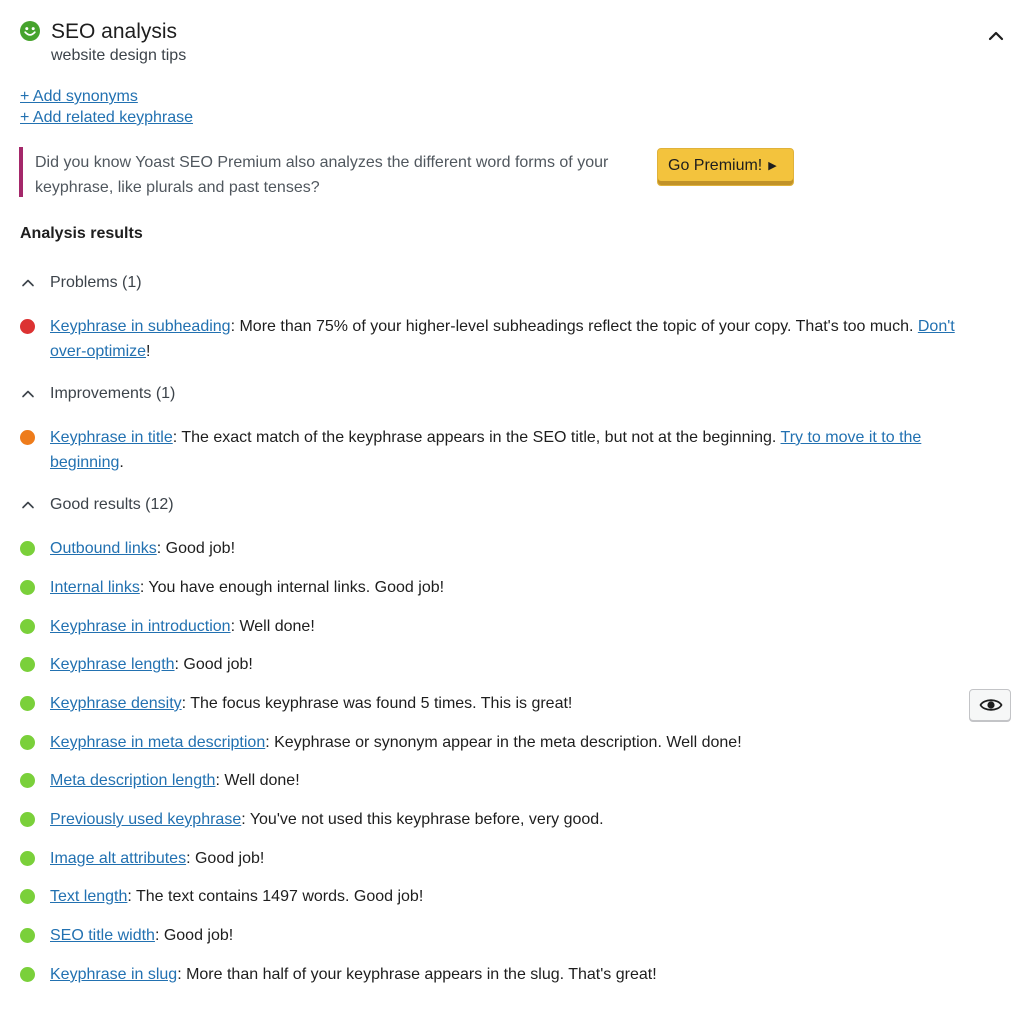  What do you see at coordinates (95, 587) in the screenshot?
I see `result-assessment-link: Internal links` at bounding box center [95, 587].